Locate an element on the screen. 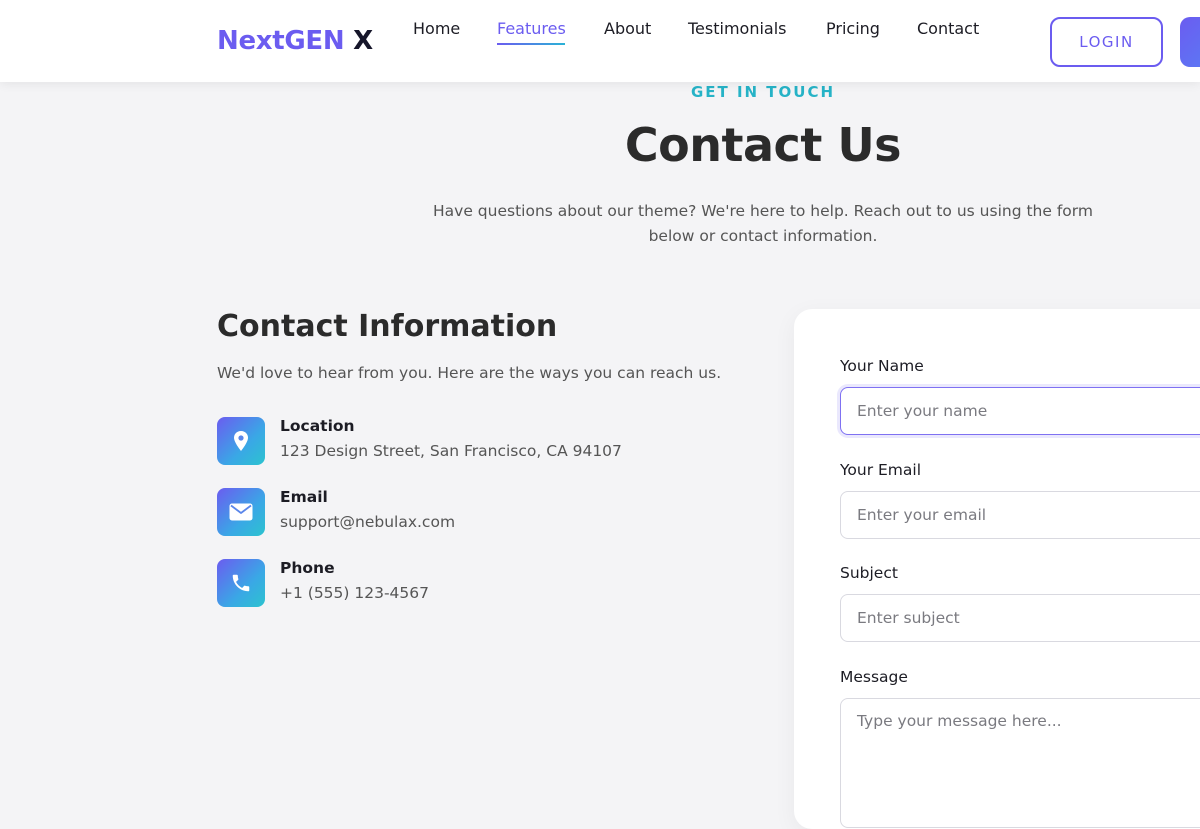 Image resolution: width=1200 pixels, height=829 pixels. contact-item-email: Email support@nebulax.com is located at coordinates (477, 513).